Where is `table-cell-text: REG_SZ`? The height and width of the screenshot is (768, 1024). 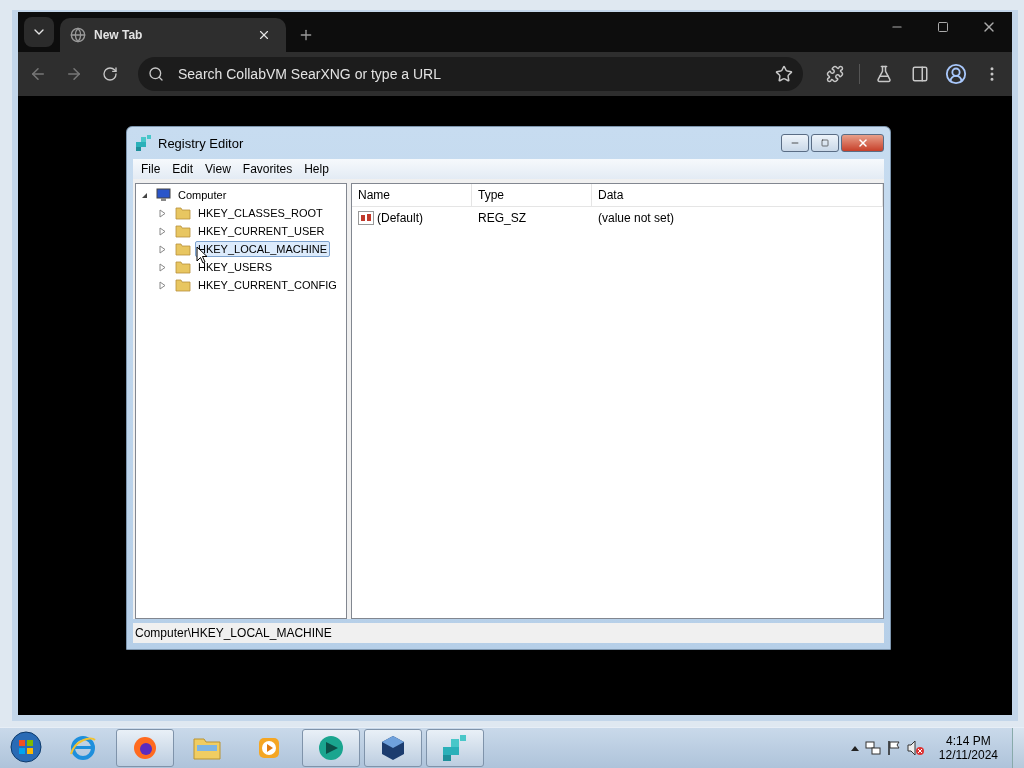
table-cell-text: REG_SZ is located at coordinates (502, 218).